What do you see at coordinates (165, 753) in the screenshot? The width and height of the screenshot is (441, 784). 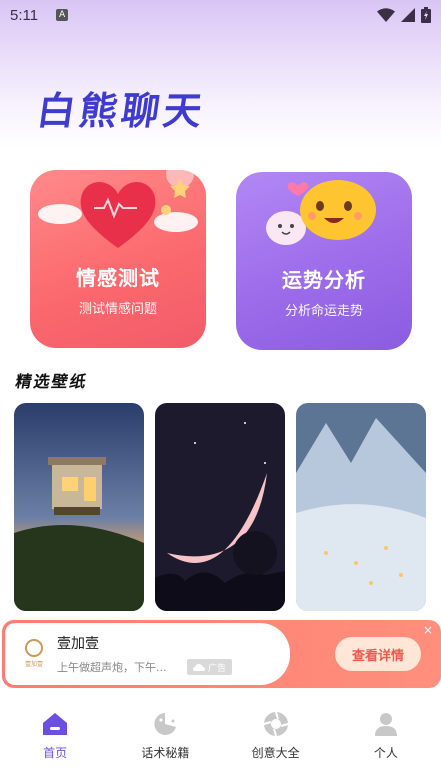 I see `tab-scripts-label: 话术秘籍` at bounding box center [165, 753].